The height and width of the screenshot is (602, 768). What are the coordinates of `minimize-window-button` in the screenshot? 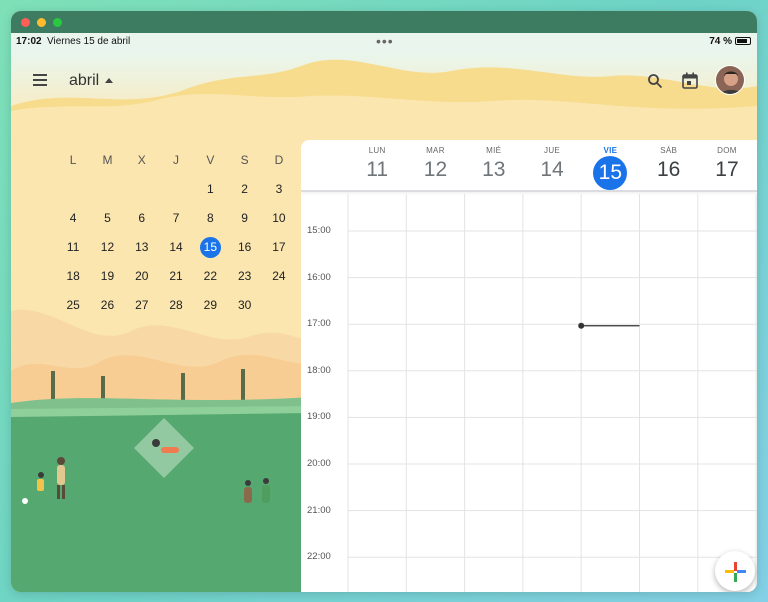 It's located at (41, 22).